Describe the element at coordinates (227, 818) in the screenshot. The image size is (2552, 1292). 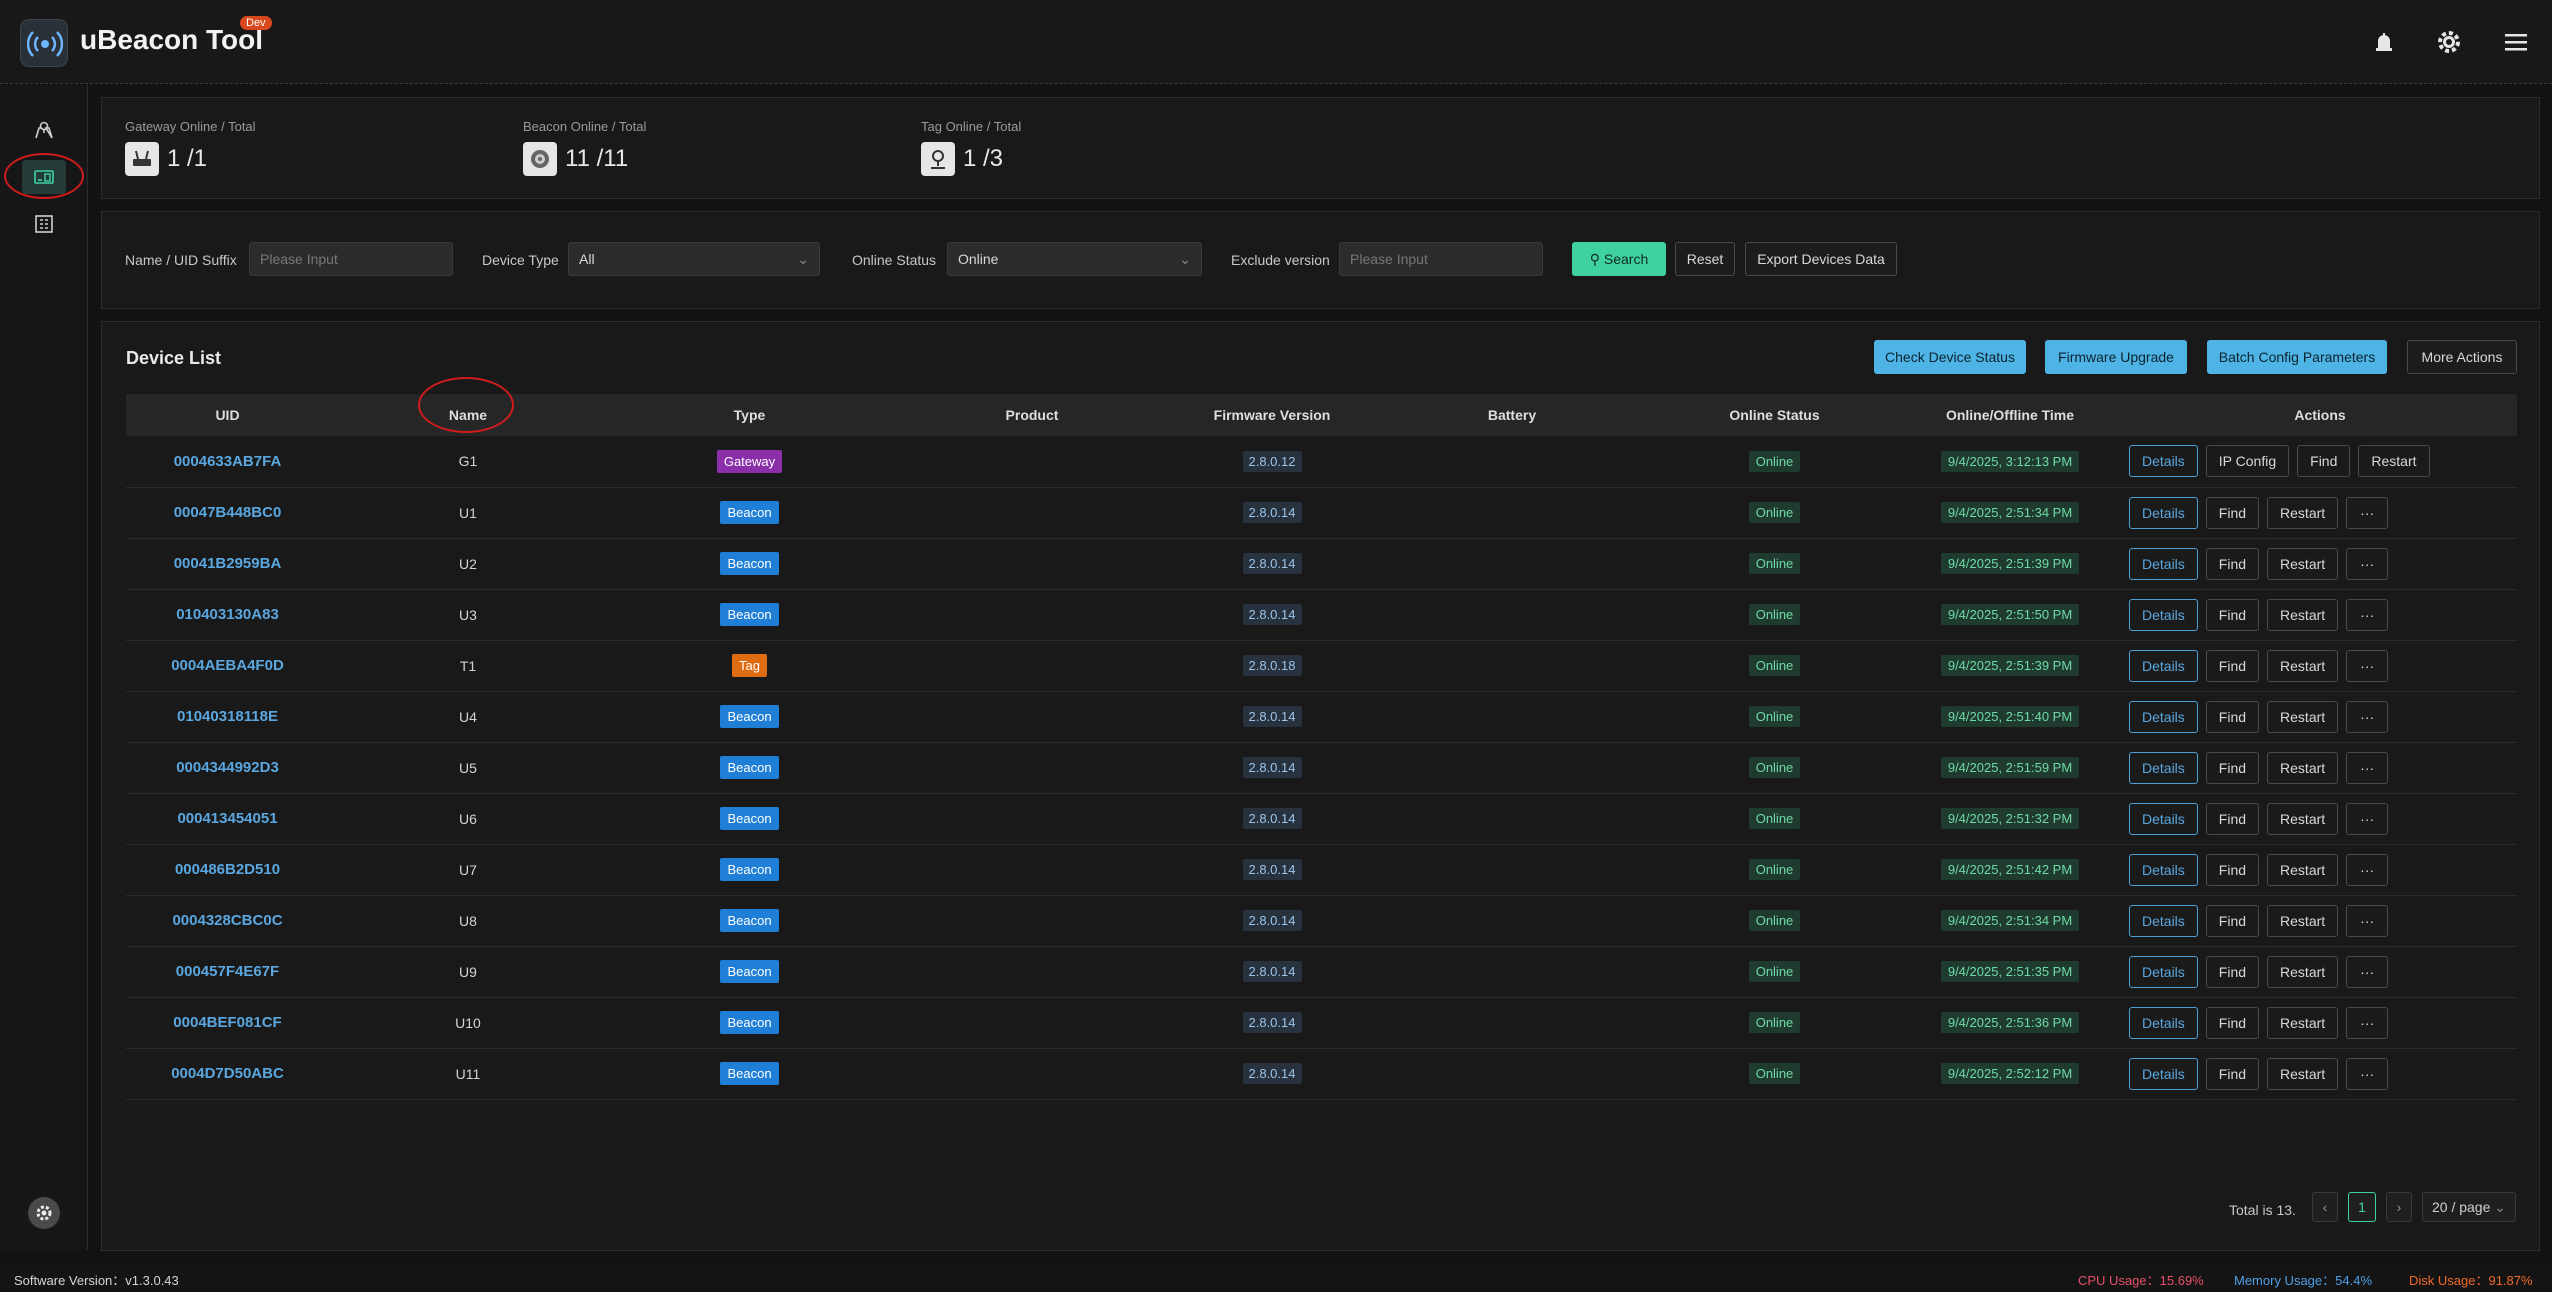
I see `uid-link: 000413454051` at that location.